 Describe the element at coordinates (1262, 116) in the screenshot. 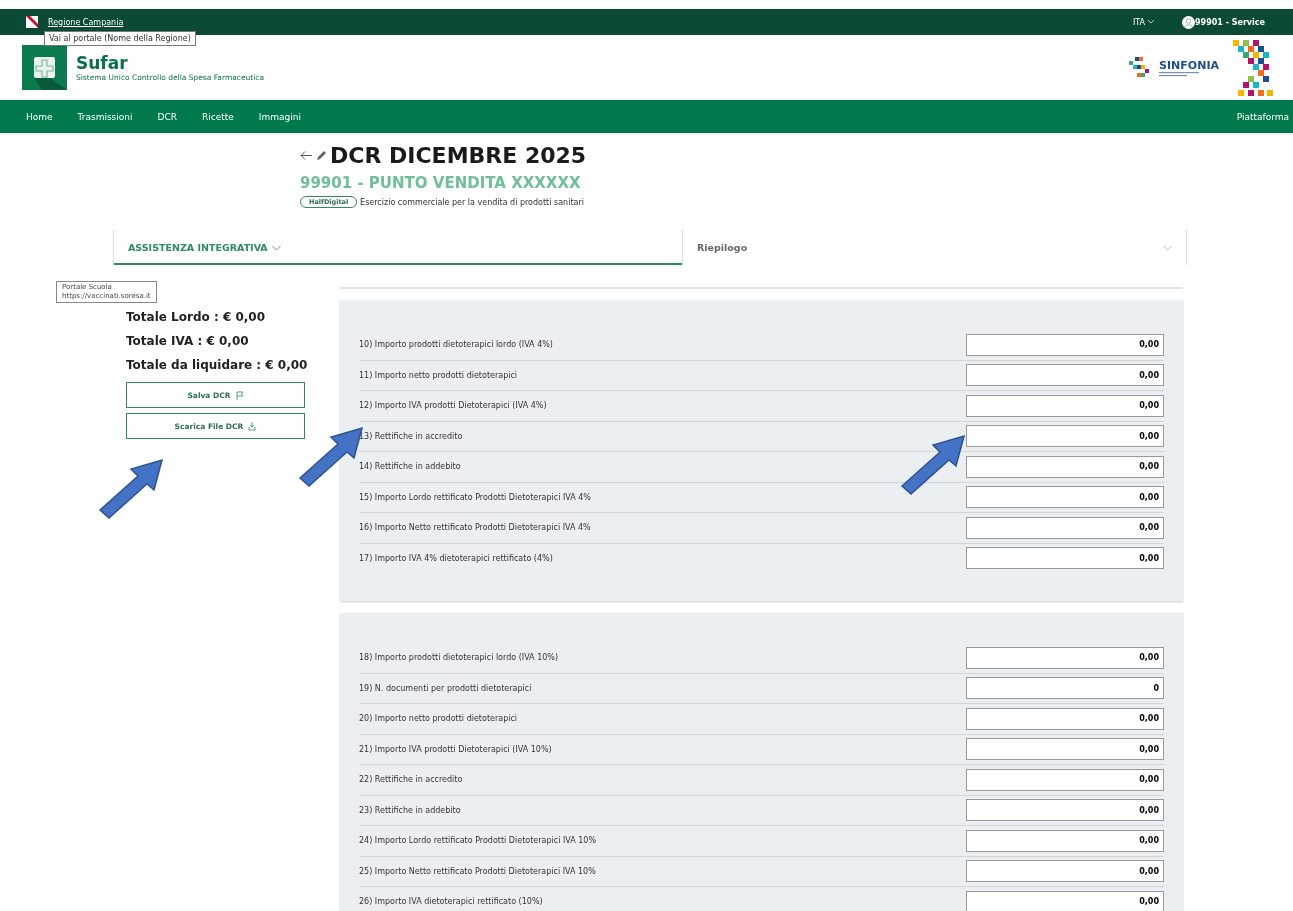

I see `nav-link: Piattaforma` at that location.